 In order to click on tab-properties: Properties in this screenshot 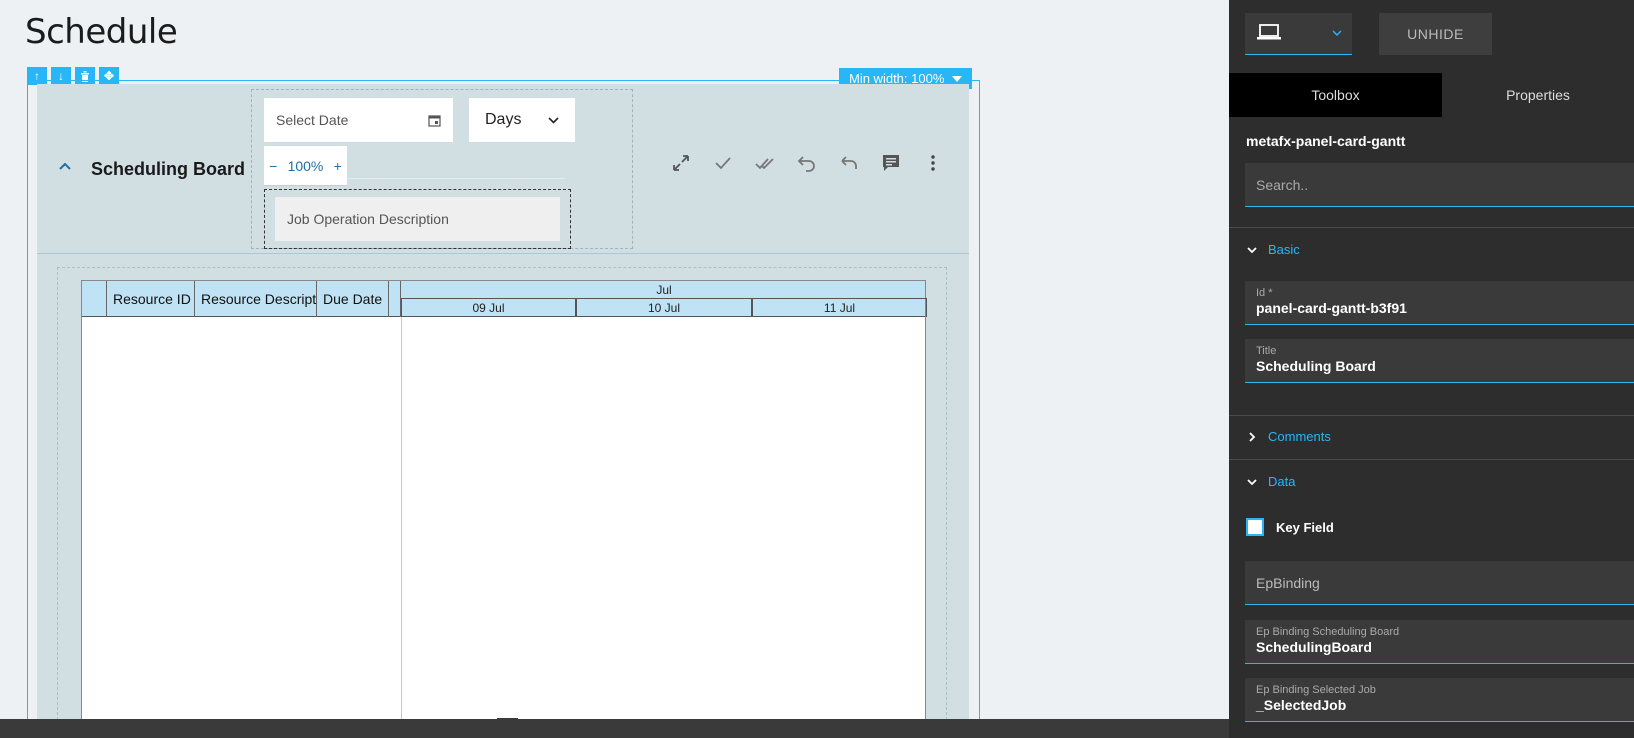, I will do `click(1538, 95)`.